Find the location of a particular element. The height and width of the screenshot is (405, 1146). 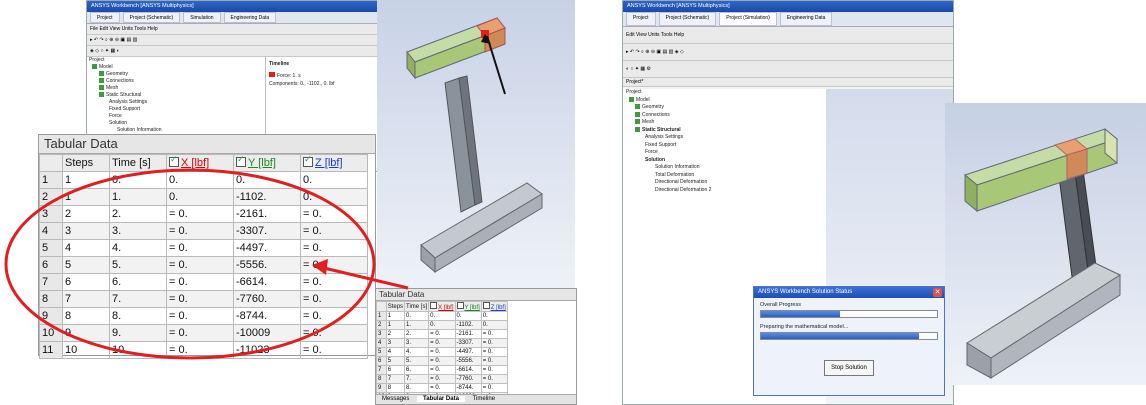

project-label: Project* is located at coordinates (788, 82).